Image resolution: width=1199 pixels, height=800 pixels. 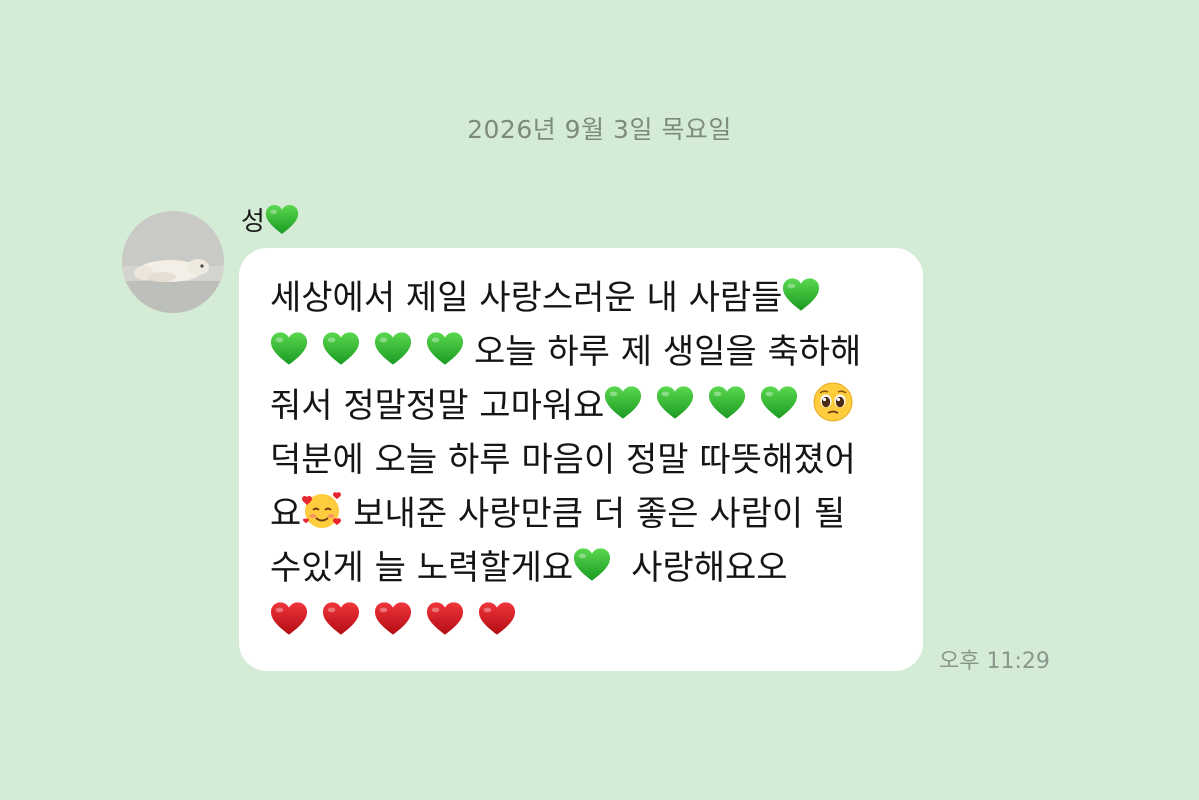 I want to click on sender-avatar, so click(x=173, y=262).